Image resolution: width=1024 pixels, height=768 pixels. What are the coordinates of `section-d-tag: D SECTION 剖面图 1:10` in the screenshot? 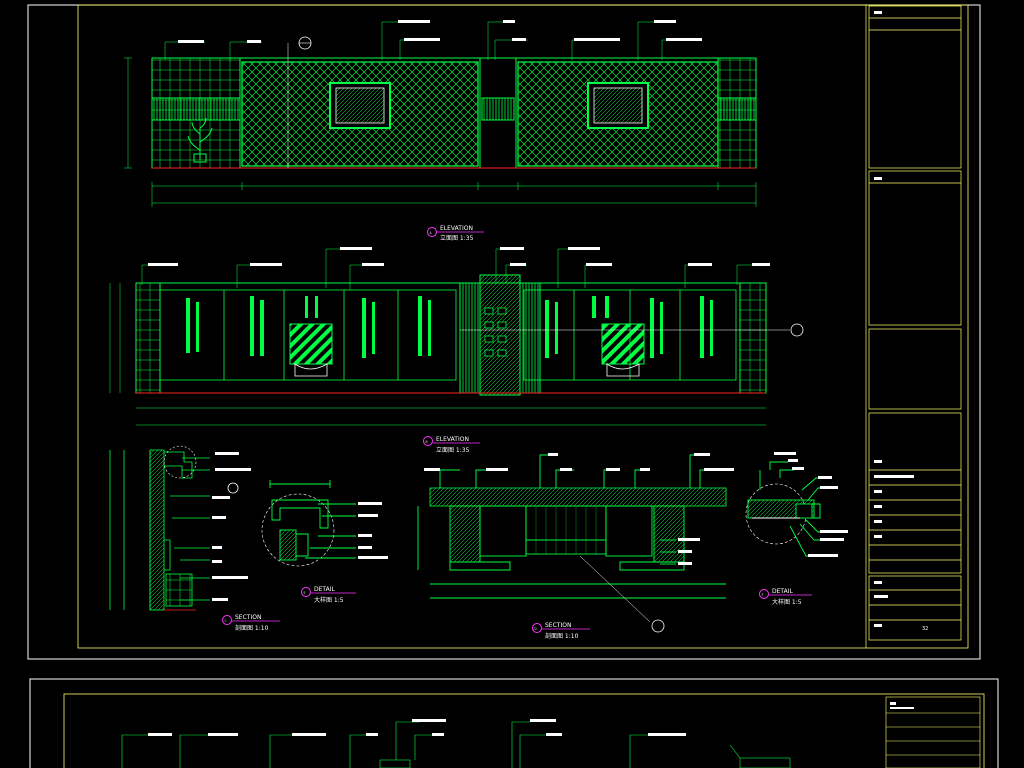 It's located at (561, 631).